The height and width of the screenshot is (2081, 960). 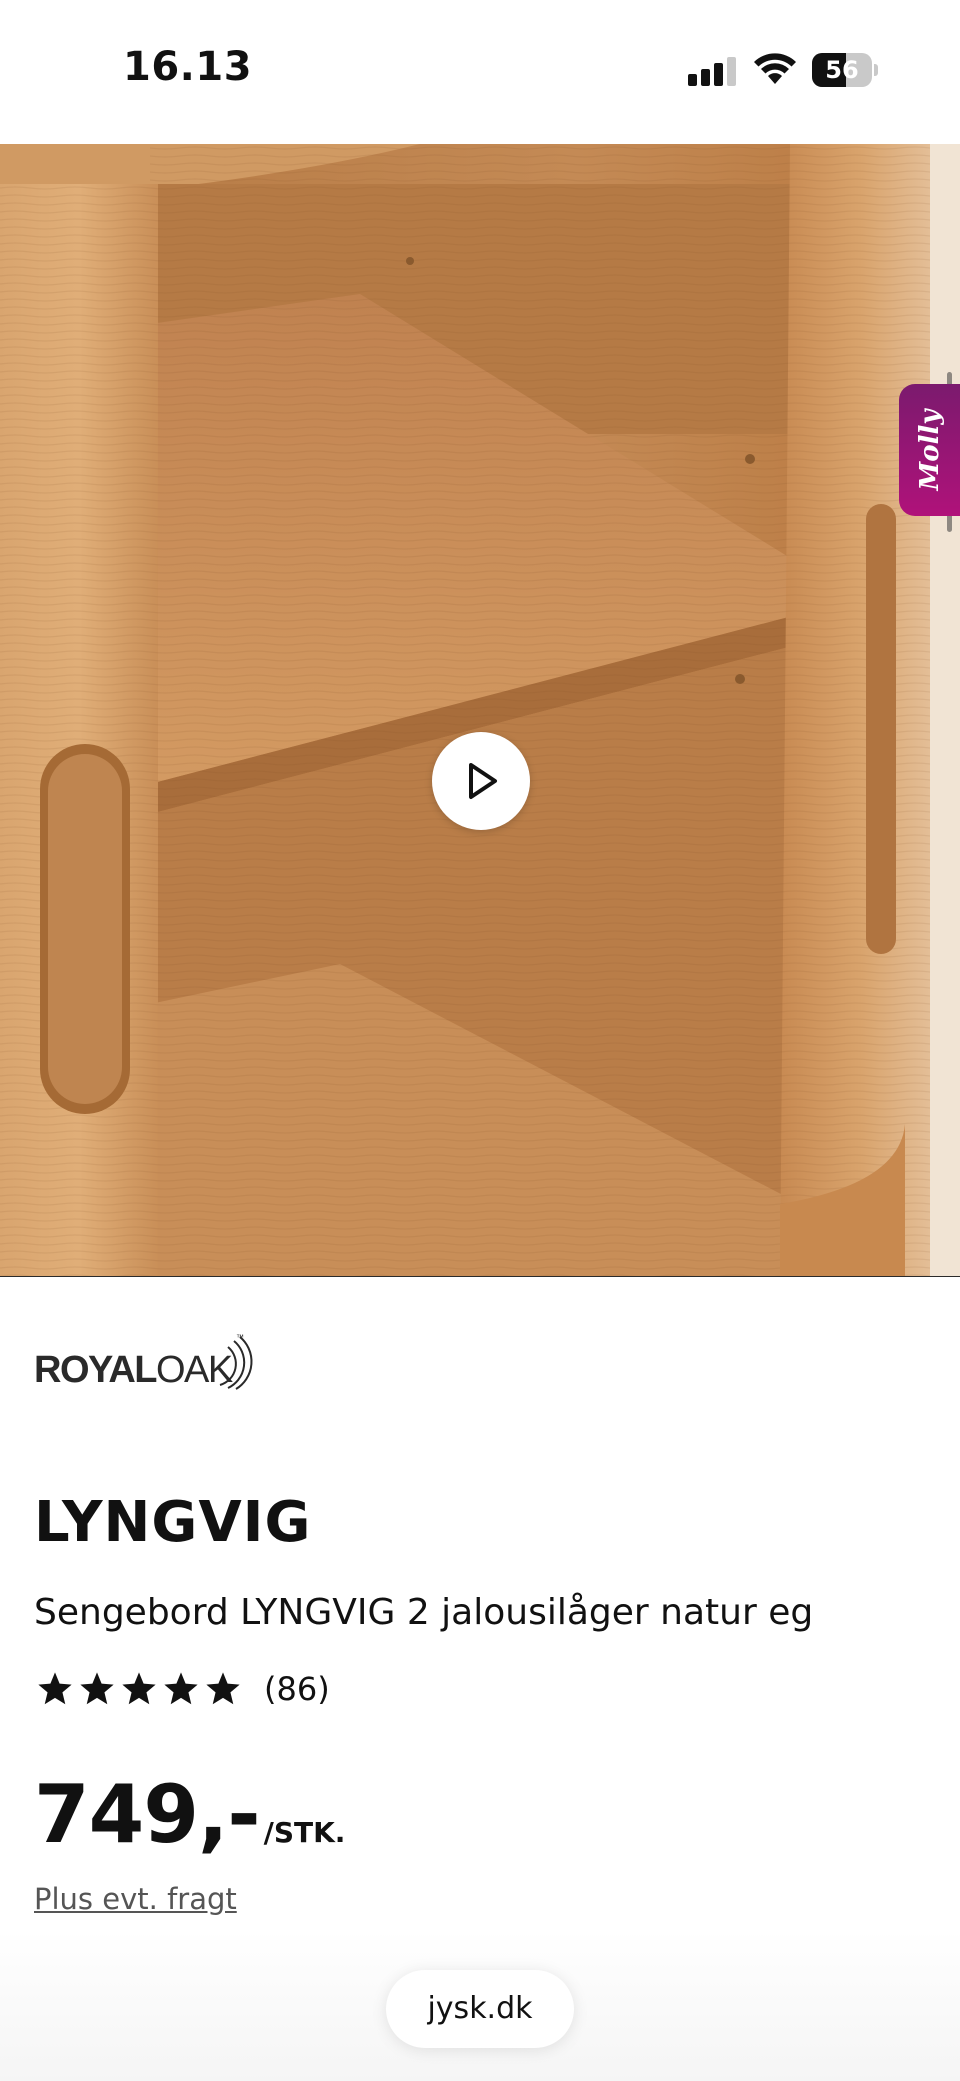 I want to click on battery-percent: 56, so click(x=842, y=70).